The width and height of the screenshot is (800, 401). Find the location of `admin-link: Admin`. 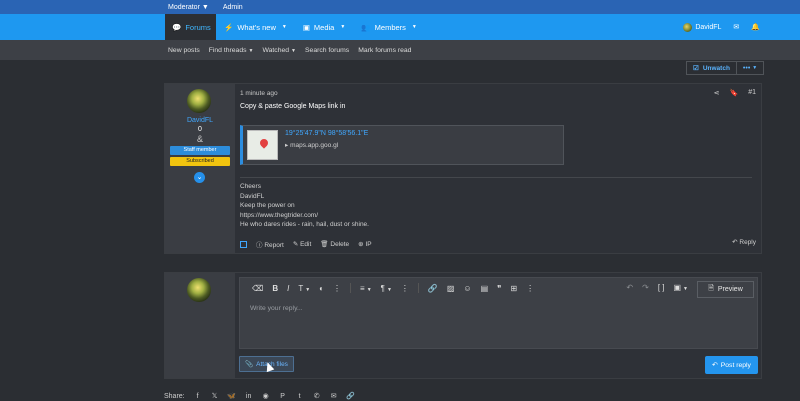

admin-link: Admin is located at coordinates (233, 7).